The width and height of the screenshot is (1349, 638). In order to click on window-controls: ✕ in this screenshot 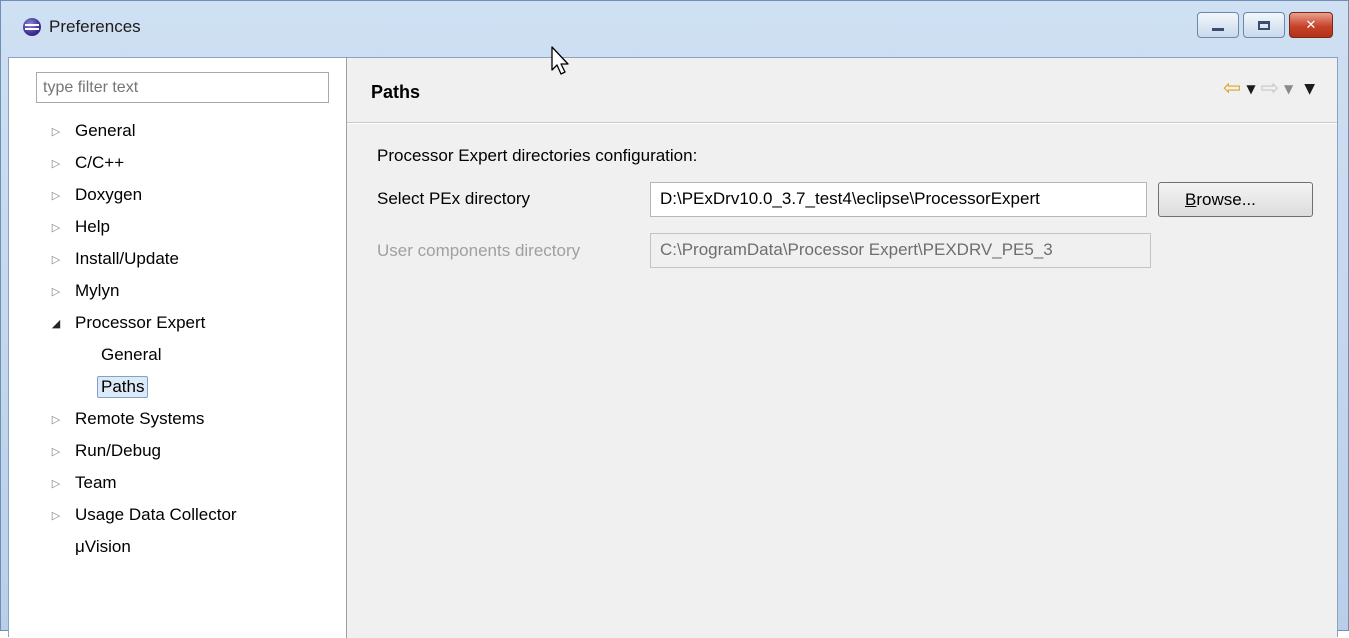, I will do `click(1265, 25)`.